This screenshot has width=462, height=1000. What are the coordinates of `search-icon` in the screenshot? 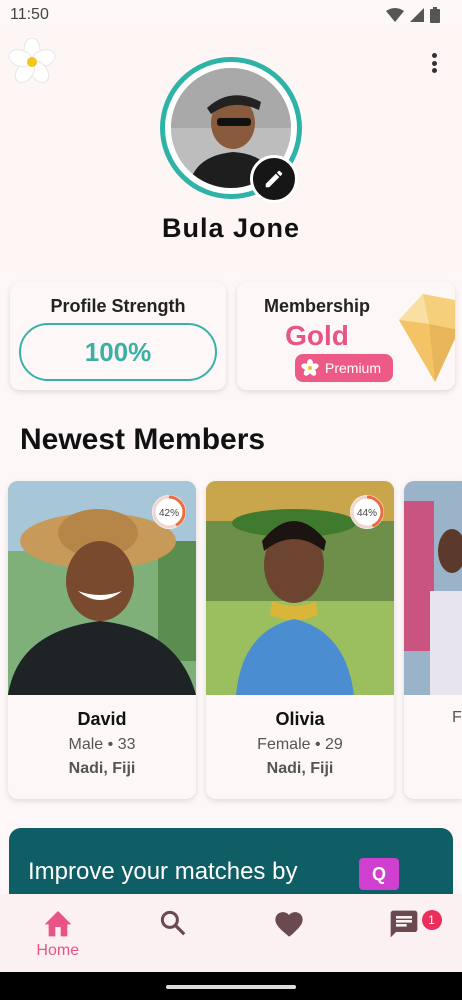 It's located at (173, 923).